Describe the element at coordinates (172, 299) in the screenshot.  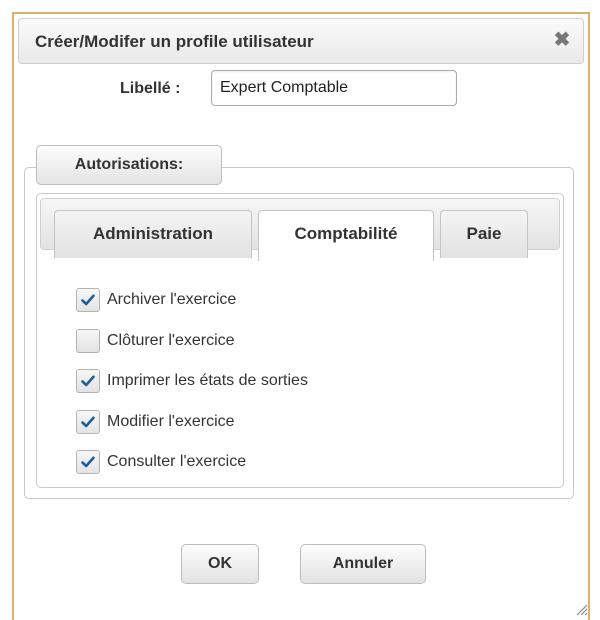
I see `permission-label: Archiver l'exercice` at that location.